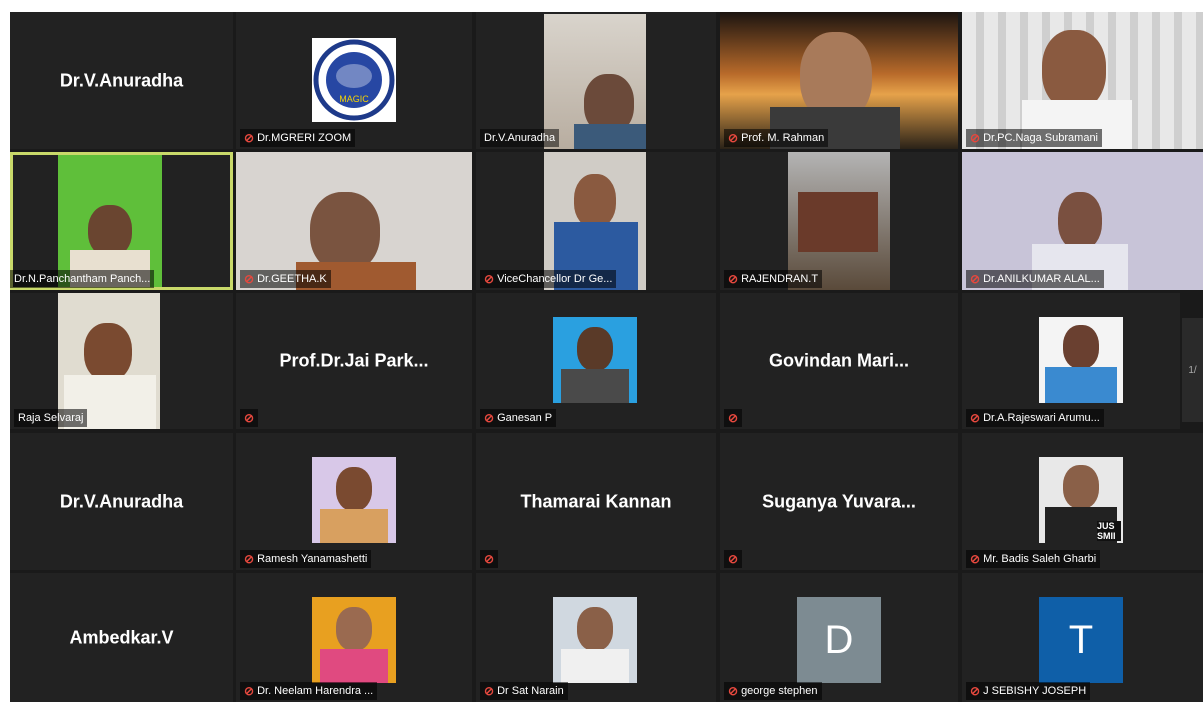  I want to click on participant-tile: ⊘ Ramesh Yanamashetti, so click(354, 501).